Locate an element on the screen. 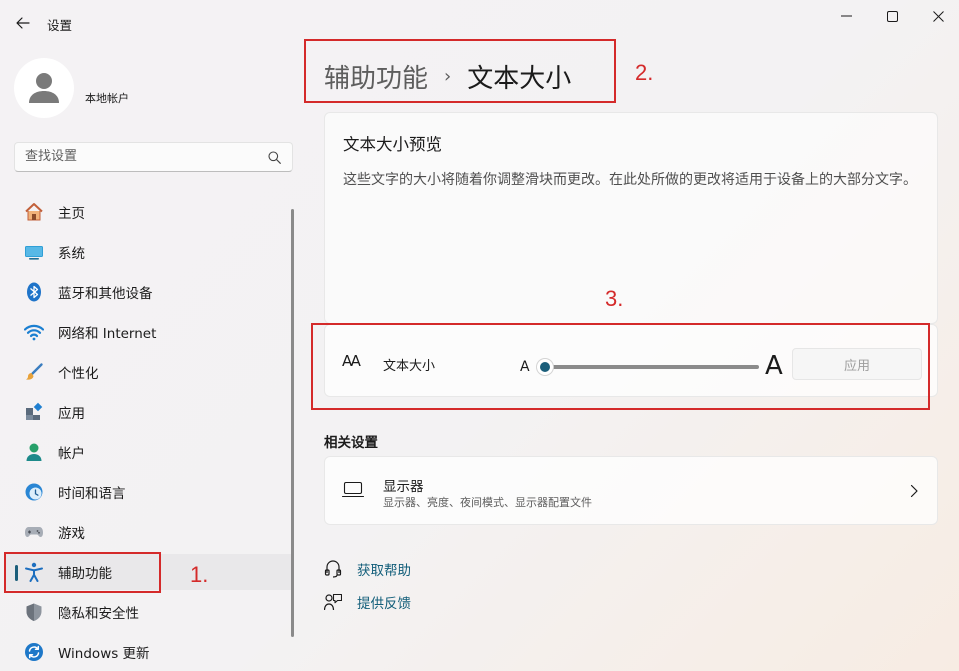 Image resolution: width=959 pixels, height=671 pixels. system-icon is located at coordinates (34, 252).